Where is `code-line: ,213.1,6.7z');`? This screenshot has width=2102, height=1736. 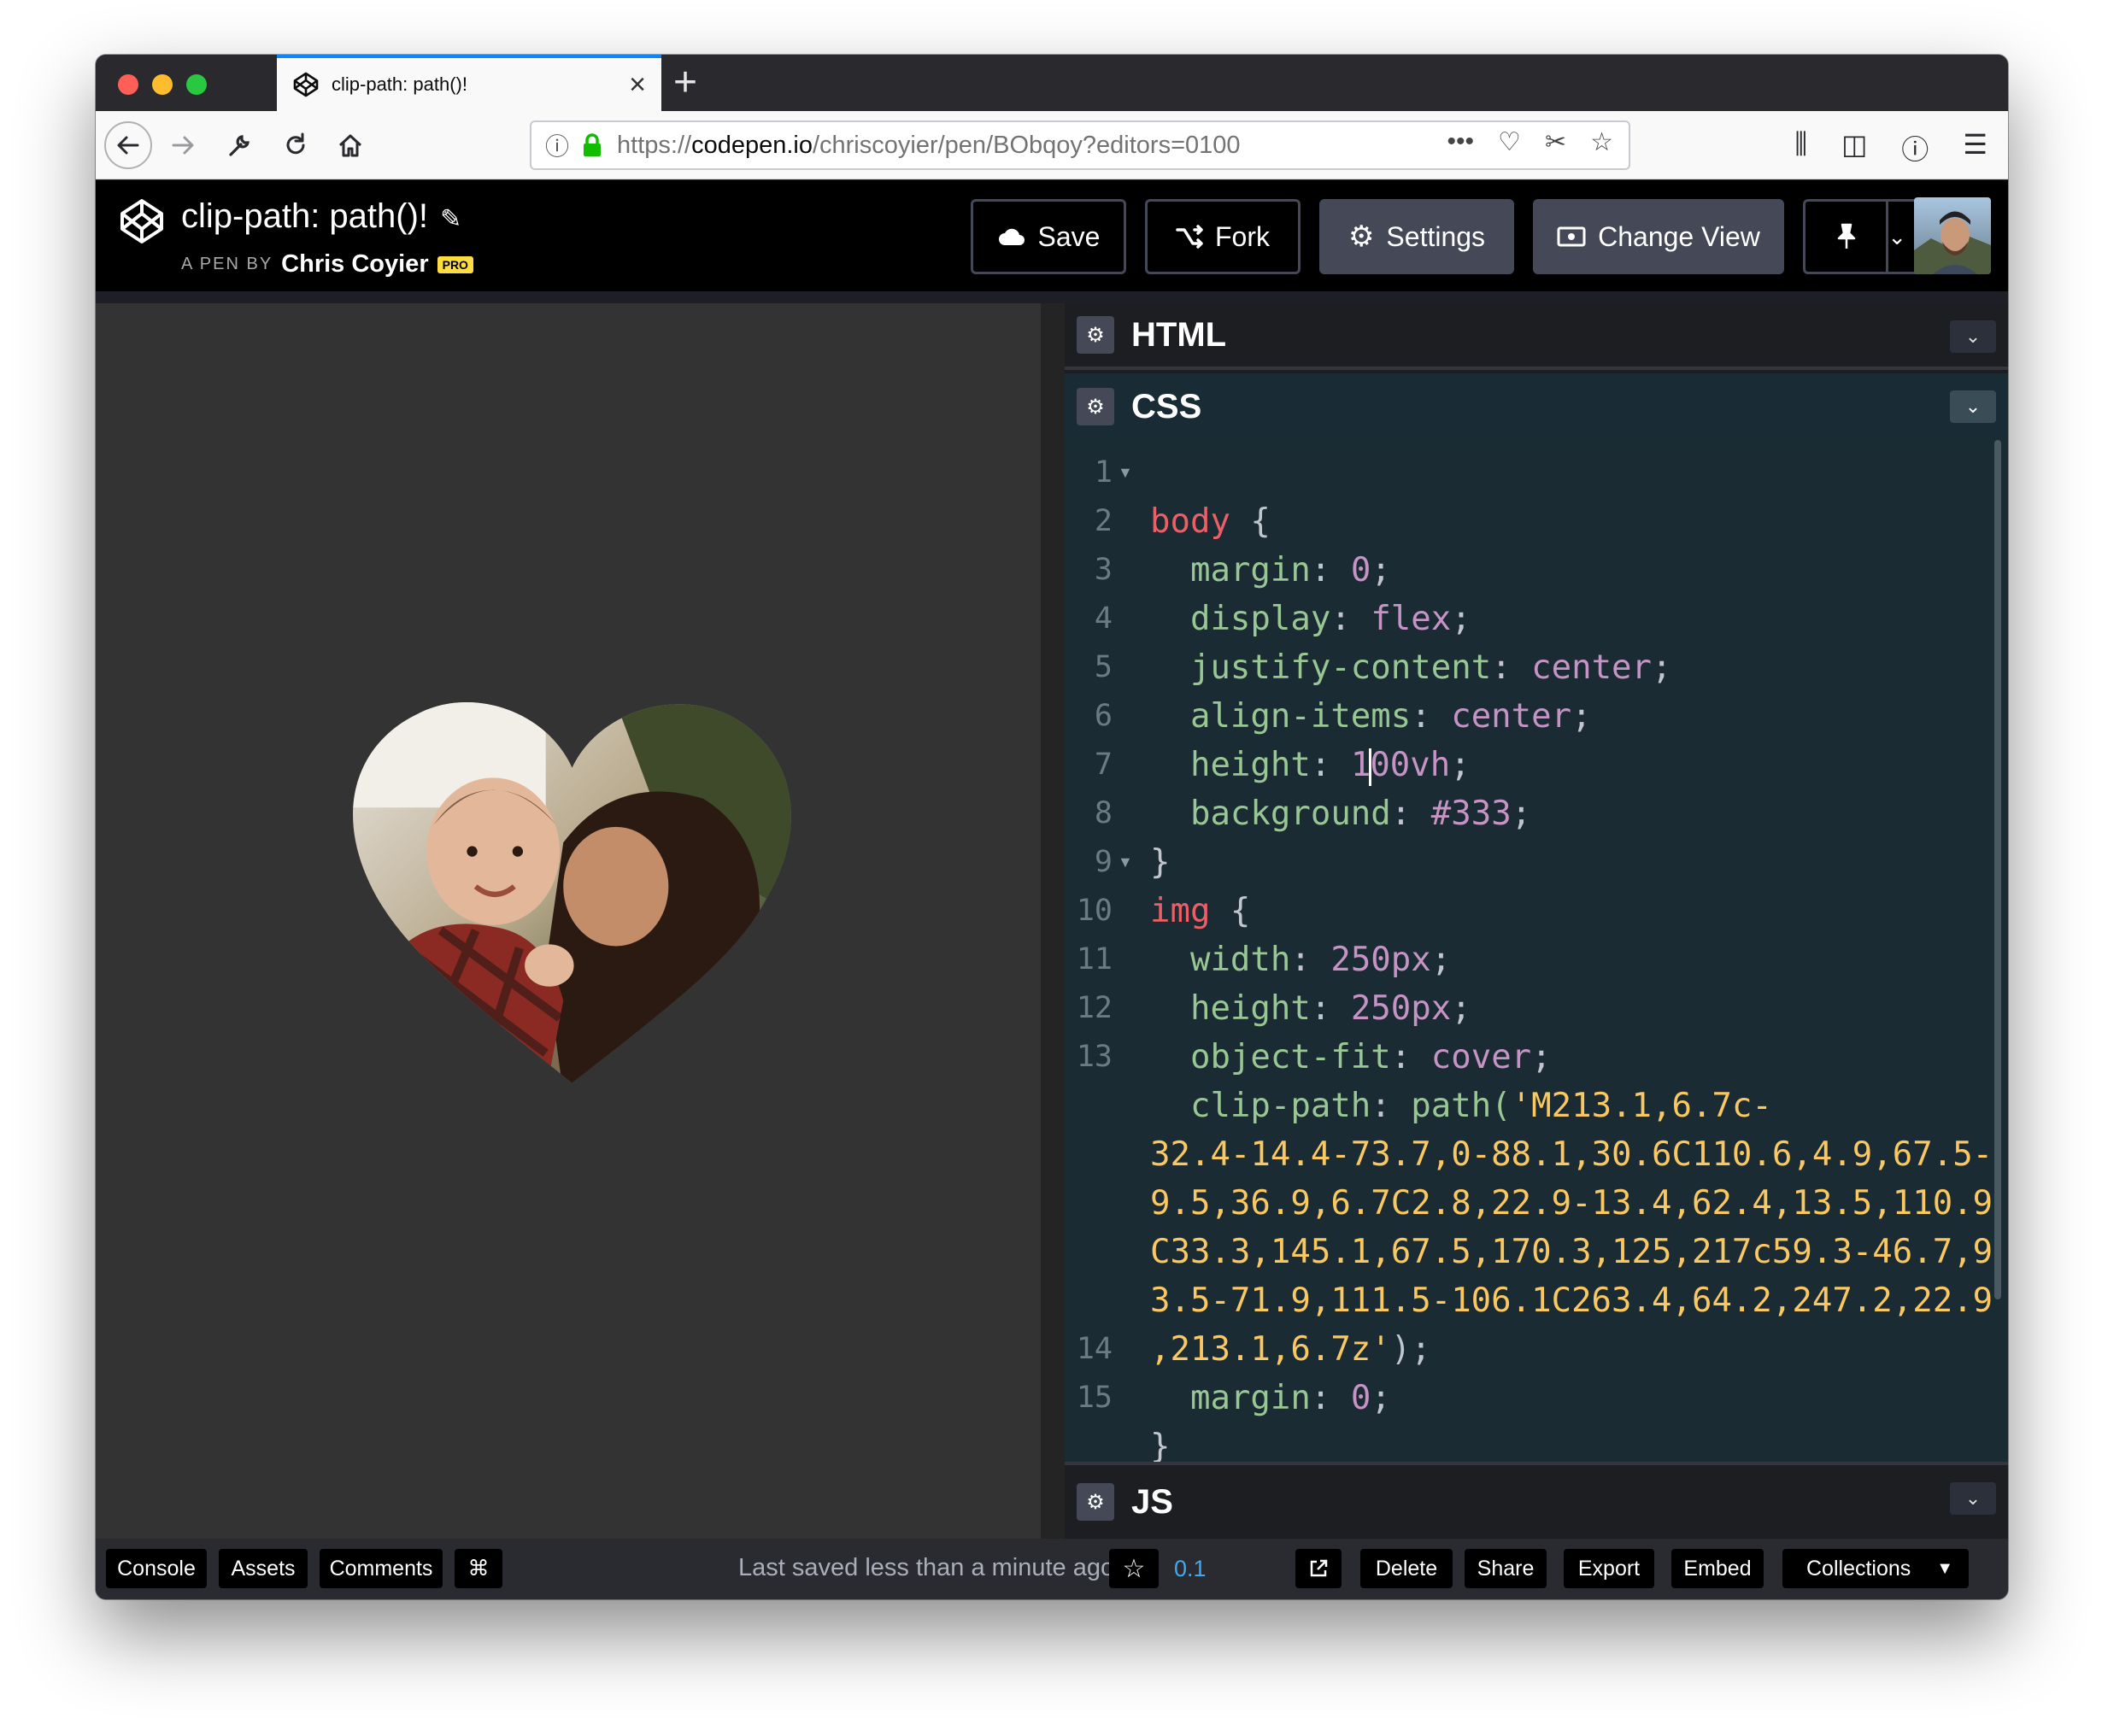
code-line: ,213.1,6.7z'); is located at coordinates (1291, 1349).